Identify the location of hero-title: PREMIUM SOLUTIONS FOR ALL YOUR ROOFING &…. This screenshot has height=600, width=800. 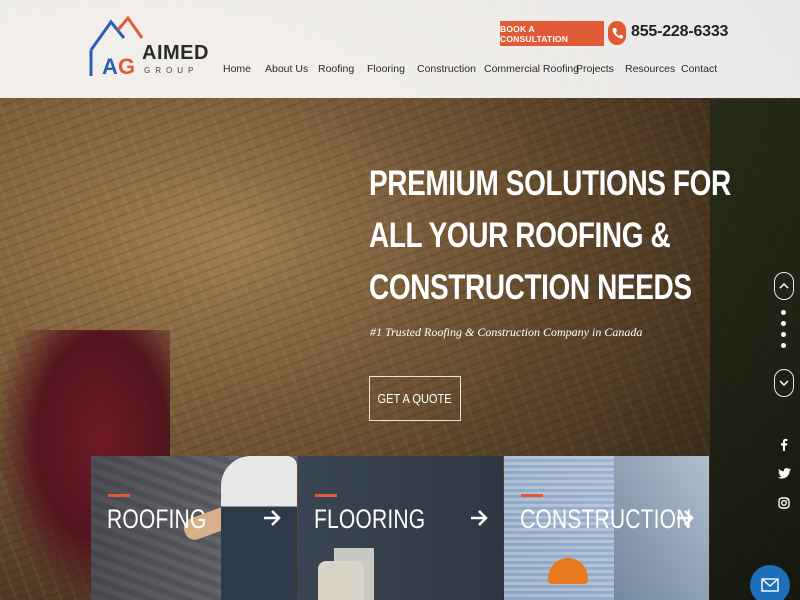
(550, 236).